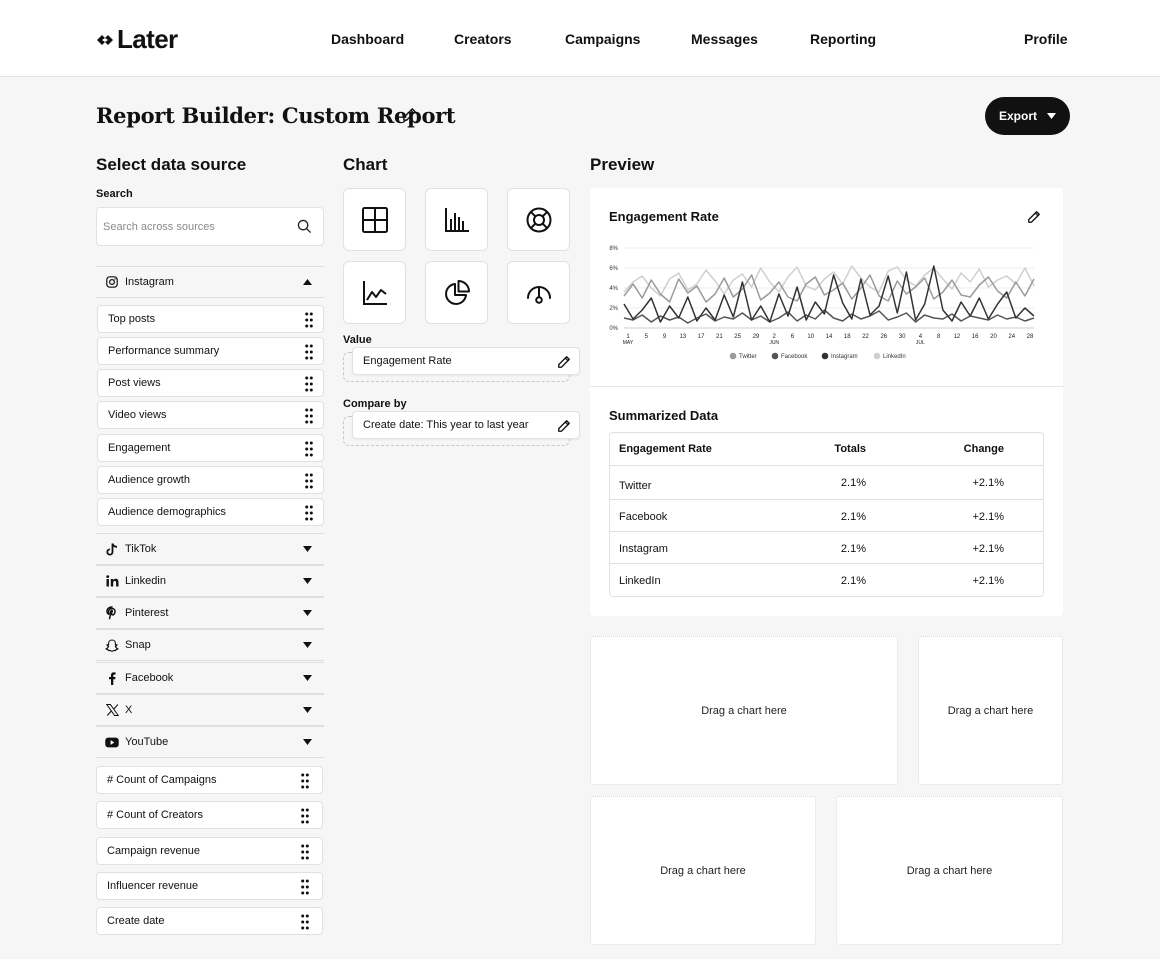 The image size is (1160, 959). Describe the element at coordinates (209, 886) in the screenshot. I see `field-influencer-revenue: Influencer revenue` at that location.